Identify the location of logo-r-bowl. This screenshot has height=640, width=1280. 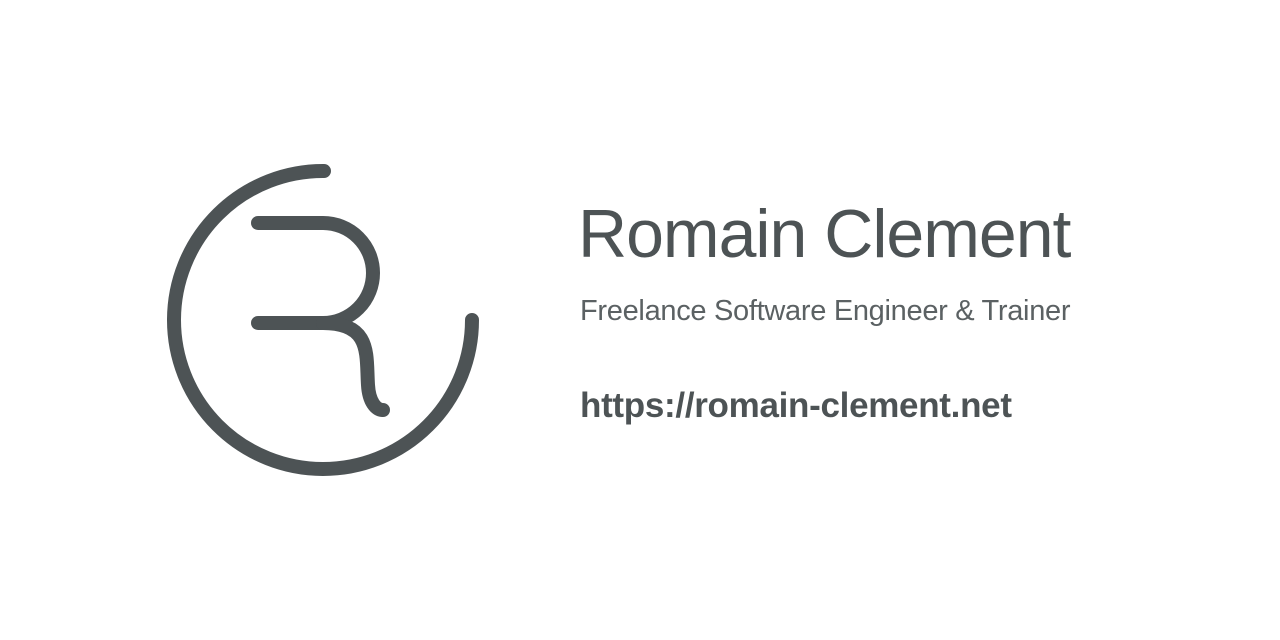
(315, 273).